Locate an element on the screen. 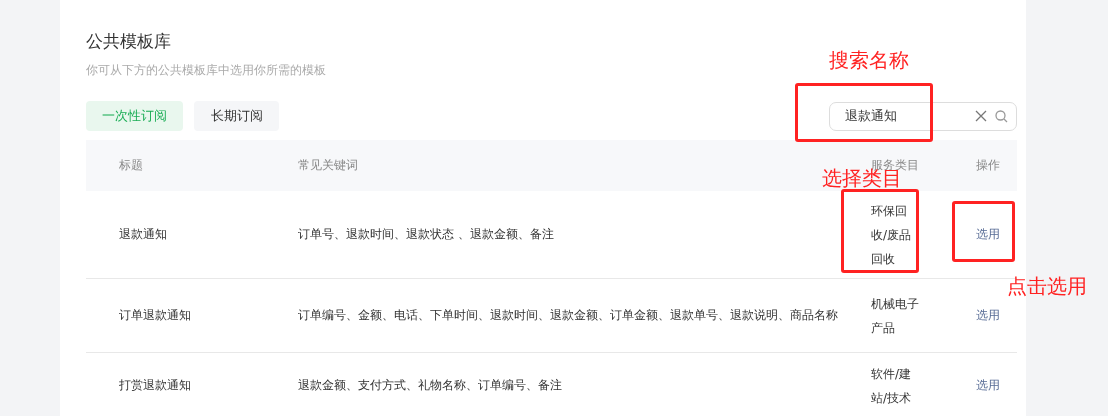  highlight-box is located at coordinates (983, 231).